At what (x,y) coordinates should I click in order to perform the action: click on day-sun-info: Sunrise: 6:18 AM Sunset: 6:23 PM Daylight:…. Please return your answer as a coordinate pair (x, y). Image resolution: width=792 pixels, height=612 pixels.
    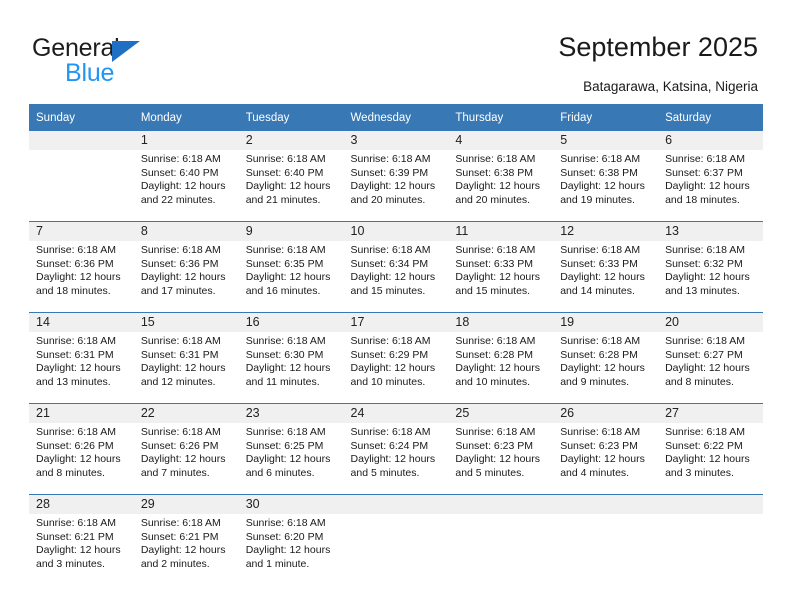
    Looking at the image, I should click on (605, 451).